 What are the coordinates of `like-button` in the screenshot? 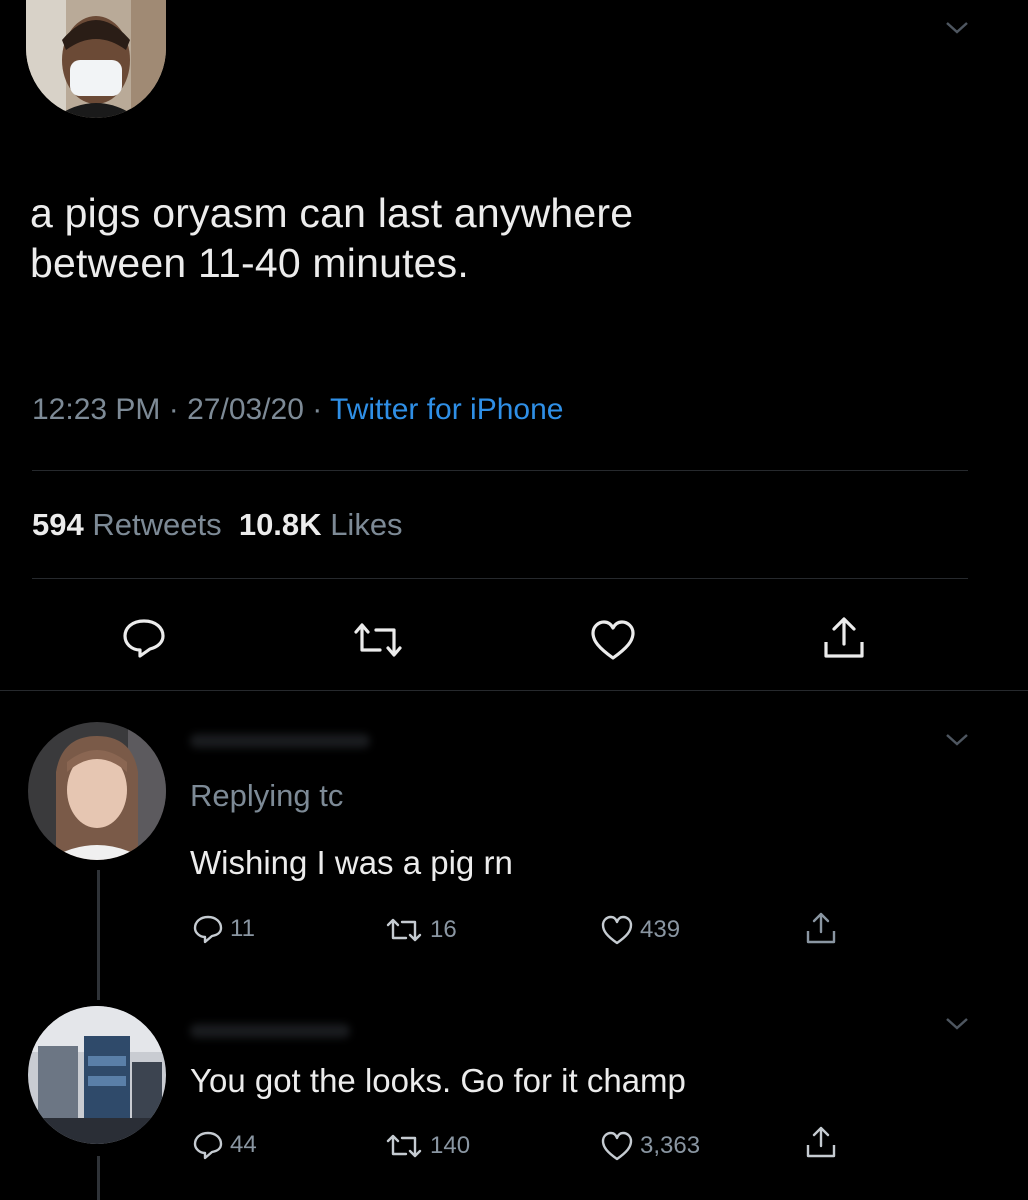 It's located at (613, 640).